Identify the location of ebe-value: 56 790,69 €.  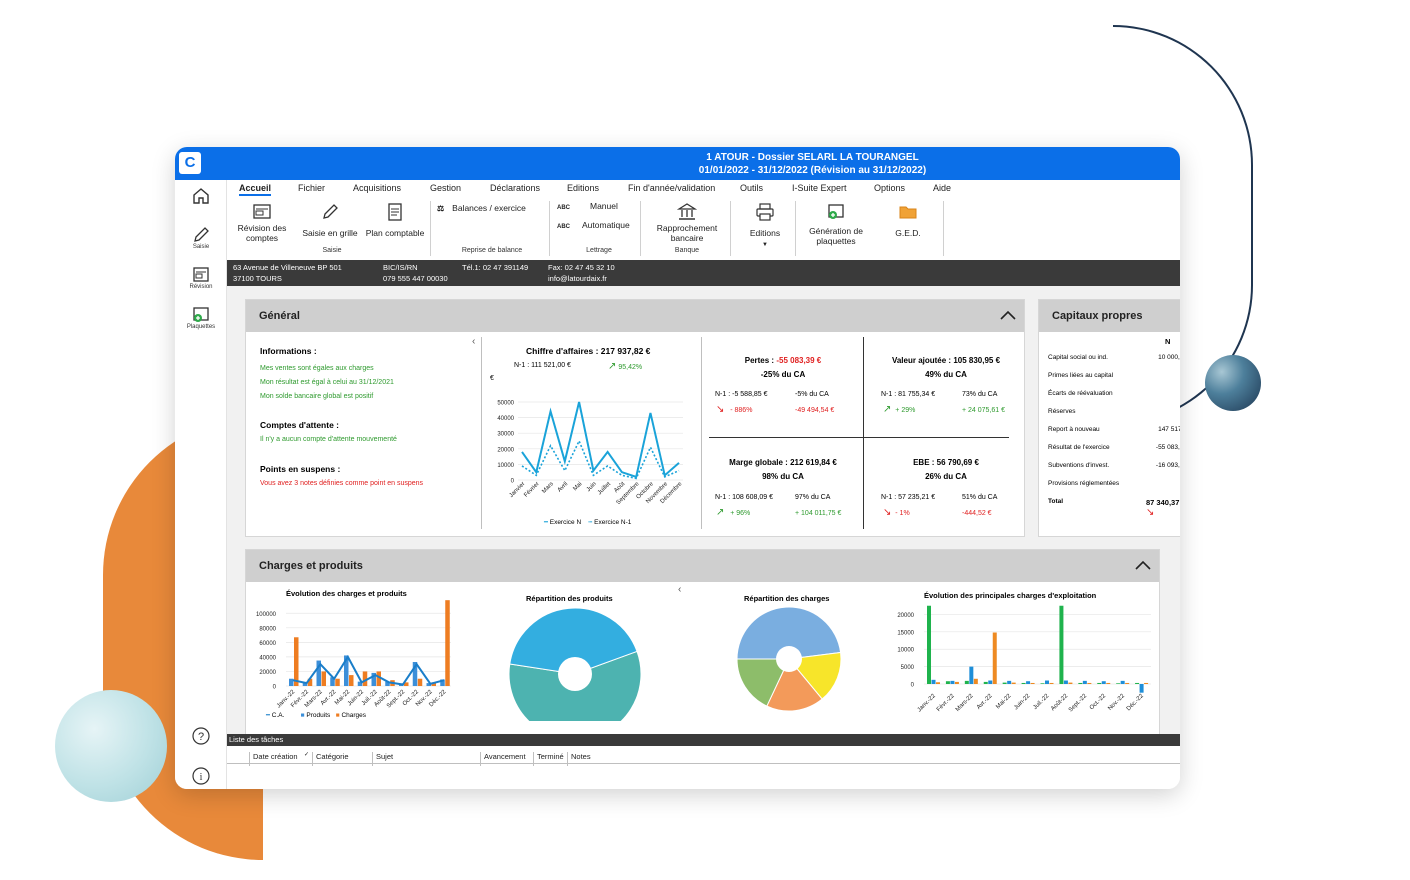
(957, 462).